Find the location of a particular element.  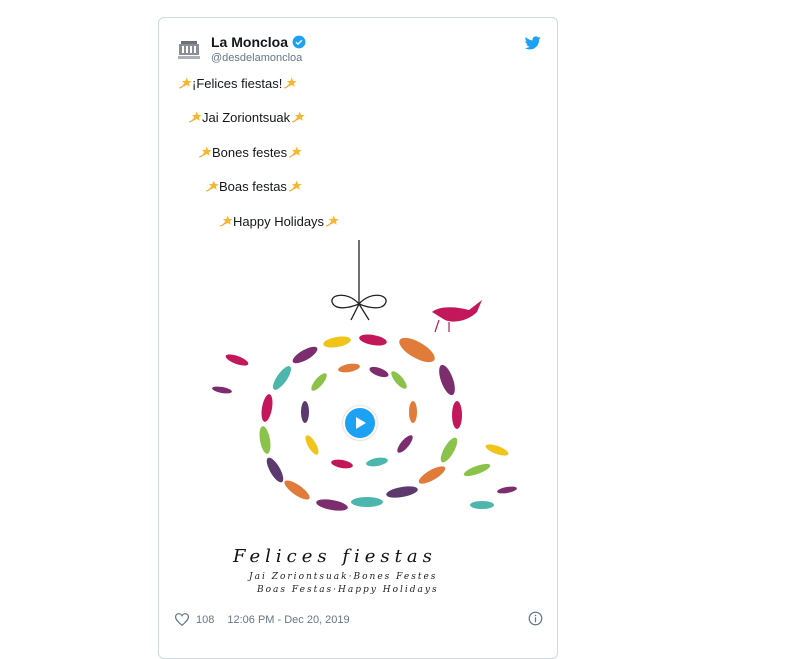

like-count: 108 is located at coordinates (205, 620).